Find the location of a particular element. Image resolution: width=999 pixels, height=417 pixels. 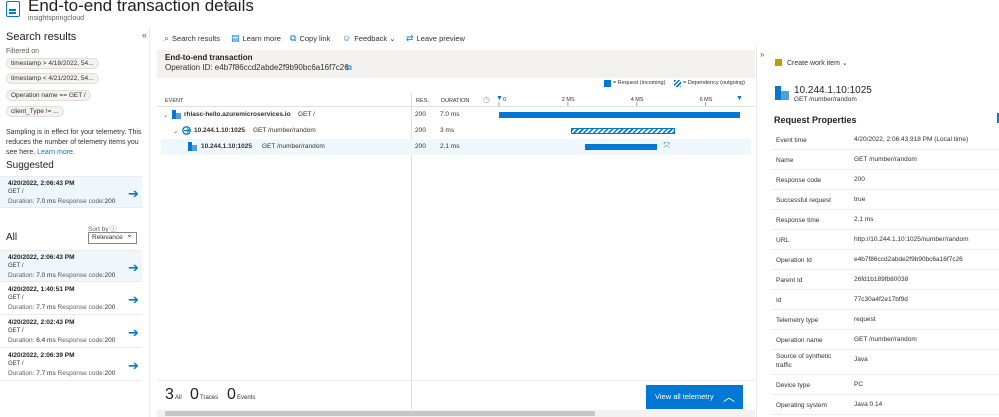

property-row: Operating system Java 0.14 is located at coordinates (885, 405).